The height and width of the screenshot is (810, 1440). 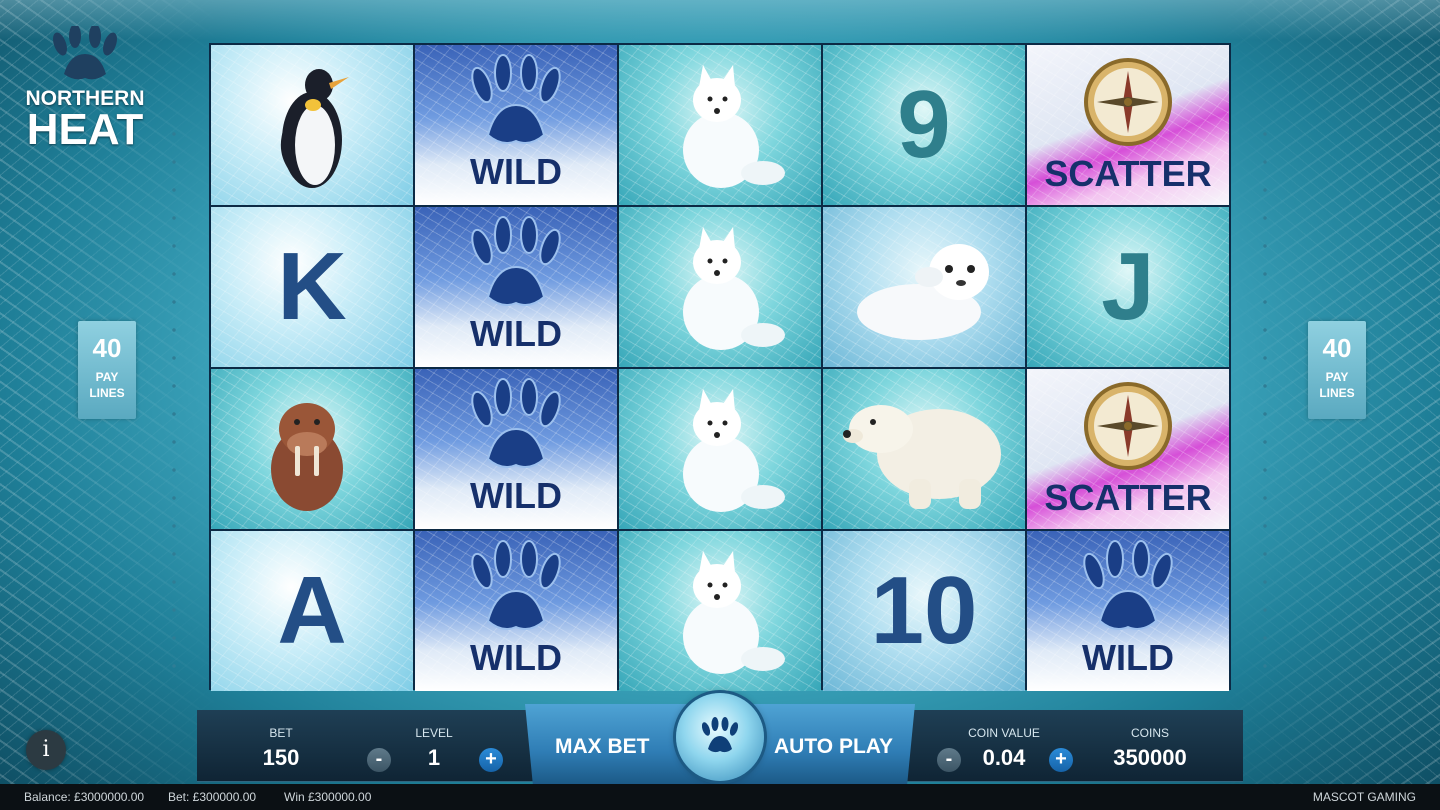 I want to click on max-bet-button: MAX BET, so click(x=602, y=747).